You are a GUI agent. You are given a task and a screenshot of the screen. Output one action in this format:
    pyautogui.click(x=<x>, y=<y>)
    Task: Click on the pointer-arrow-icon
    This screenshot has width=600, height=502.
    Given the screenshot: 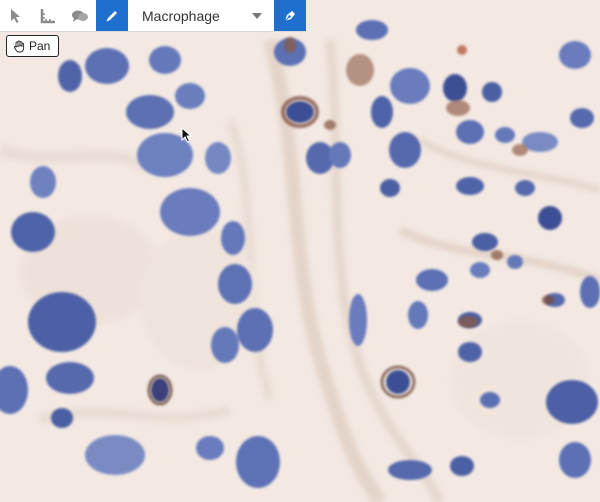 What is the action you would take?
    pyautogui.click(x=15, y=15)
    